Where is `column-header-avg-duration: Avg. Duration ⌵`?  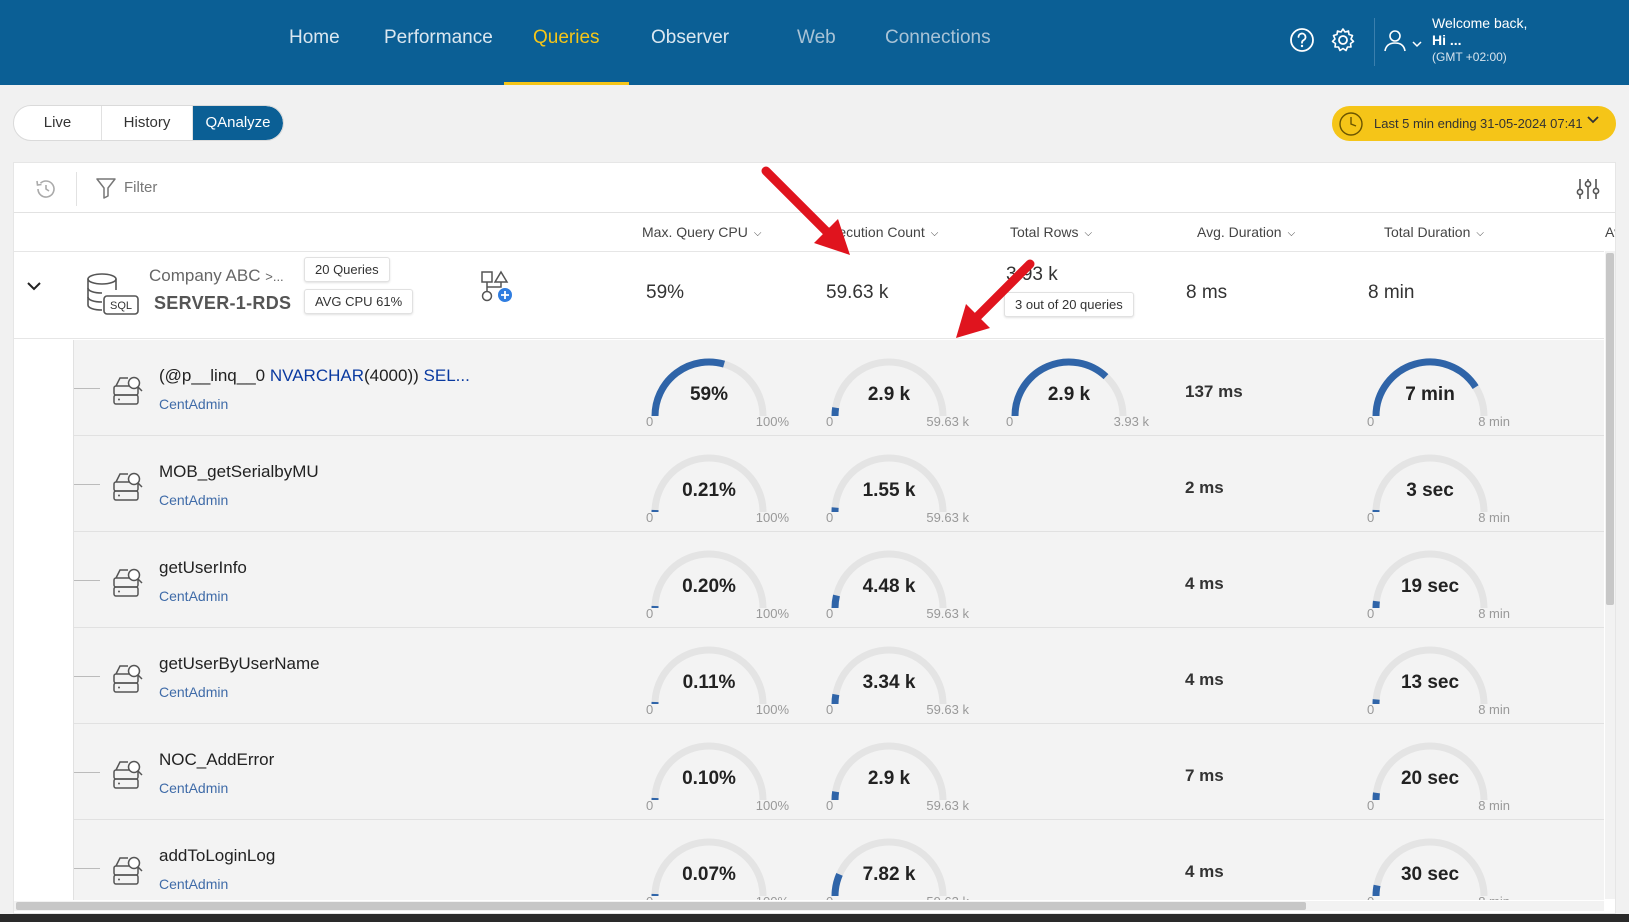 column-header-avg-duration: Avg. Duration ⌵ is located at coordinates (1246, 232).